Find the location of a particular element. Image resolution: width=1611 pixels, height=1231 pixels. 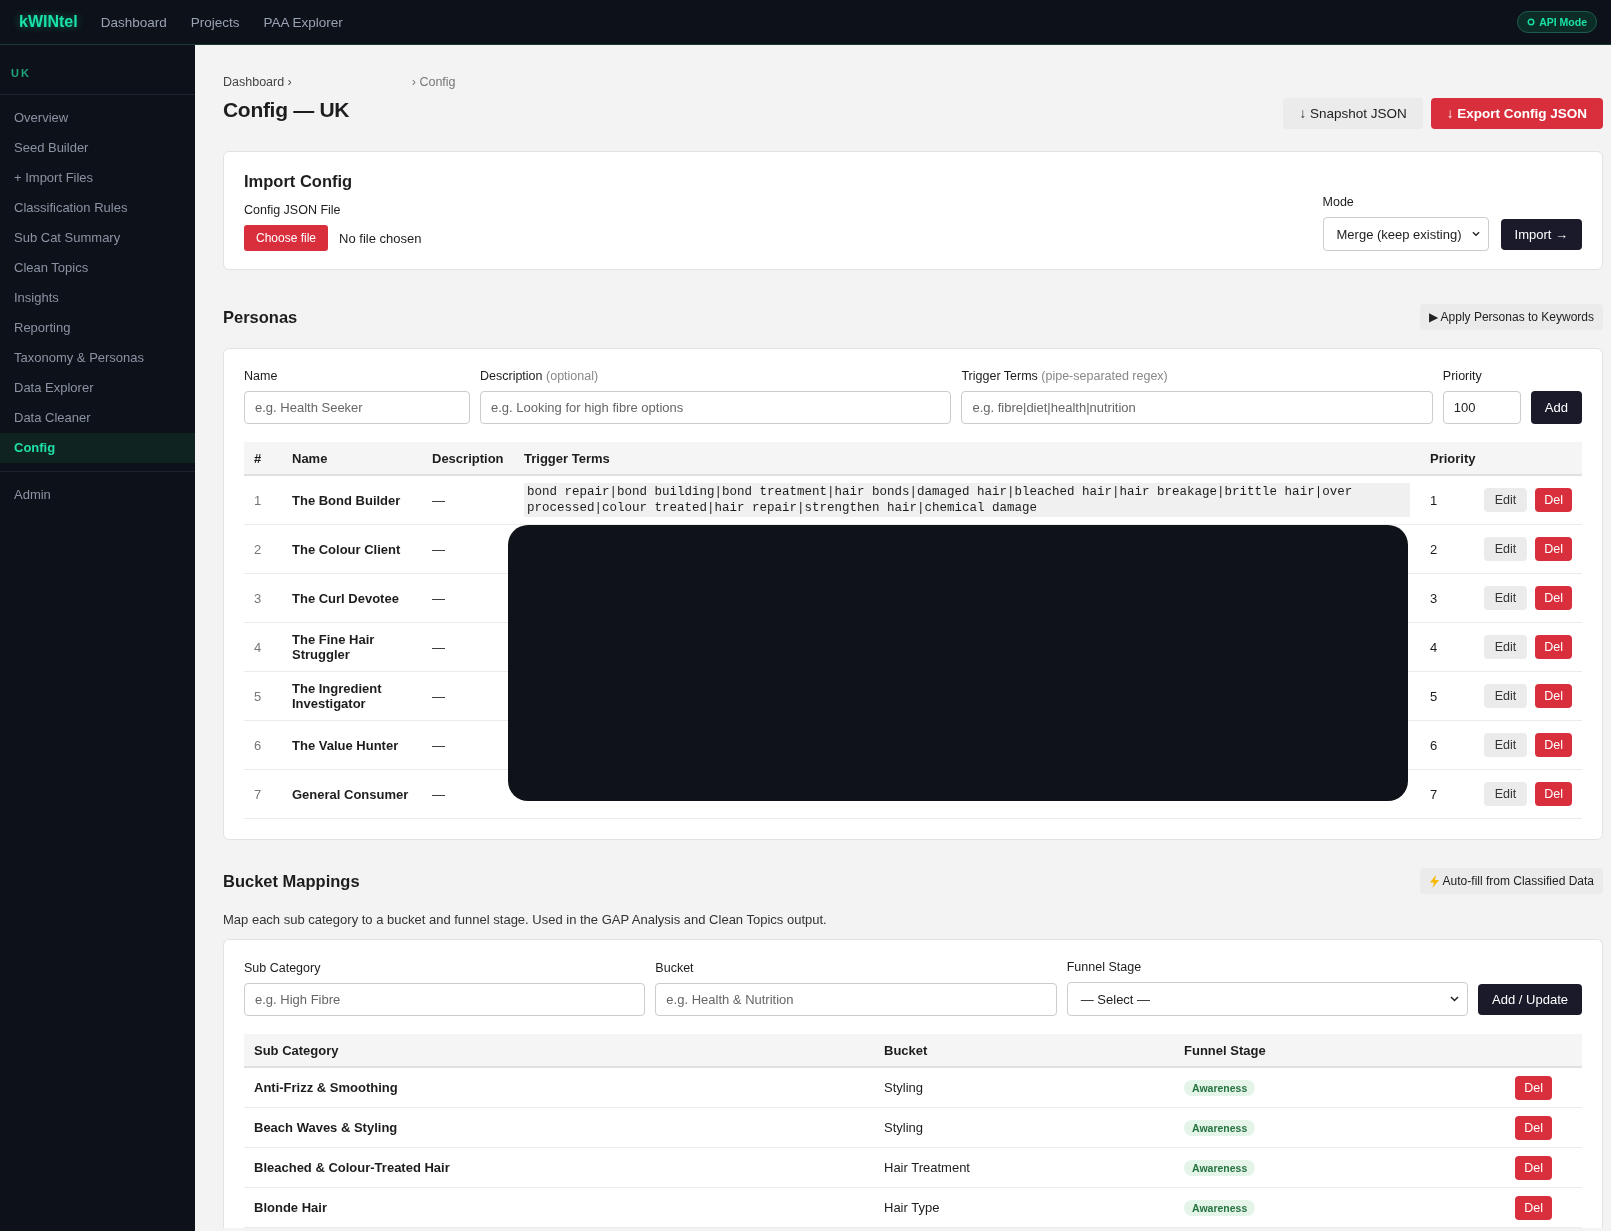

row-number: 1 is located at coordinates (263, 500).